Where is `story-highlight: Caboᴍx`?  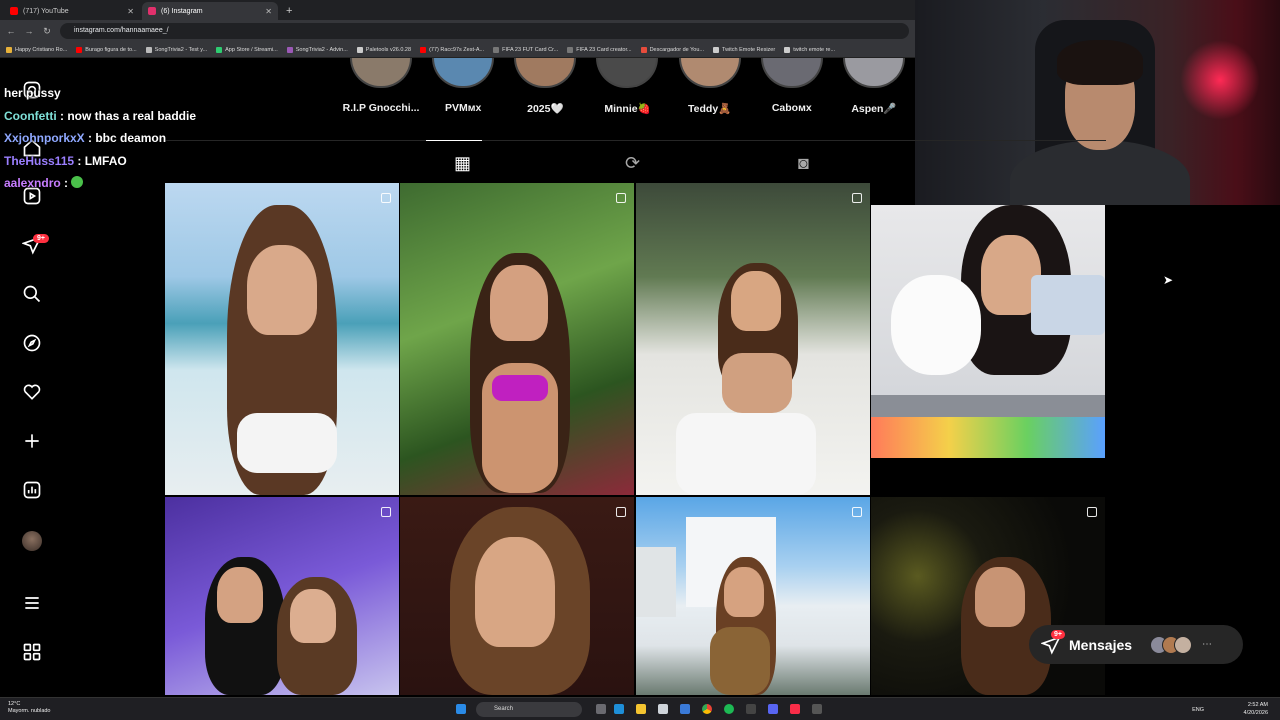 story-highlight: Caboᴍx is located at coordinates (792, 89).